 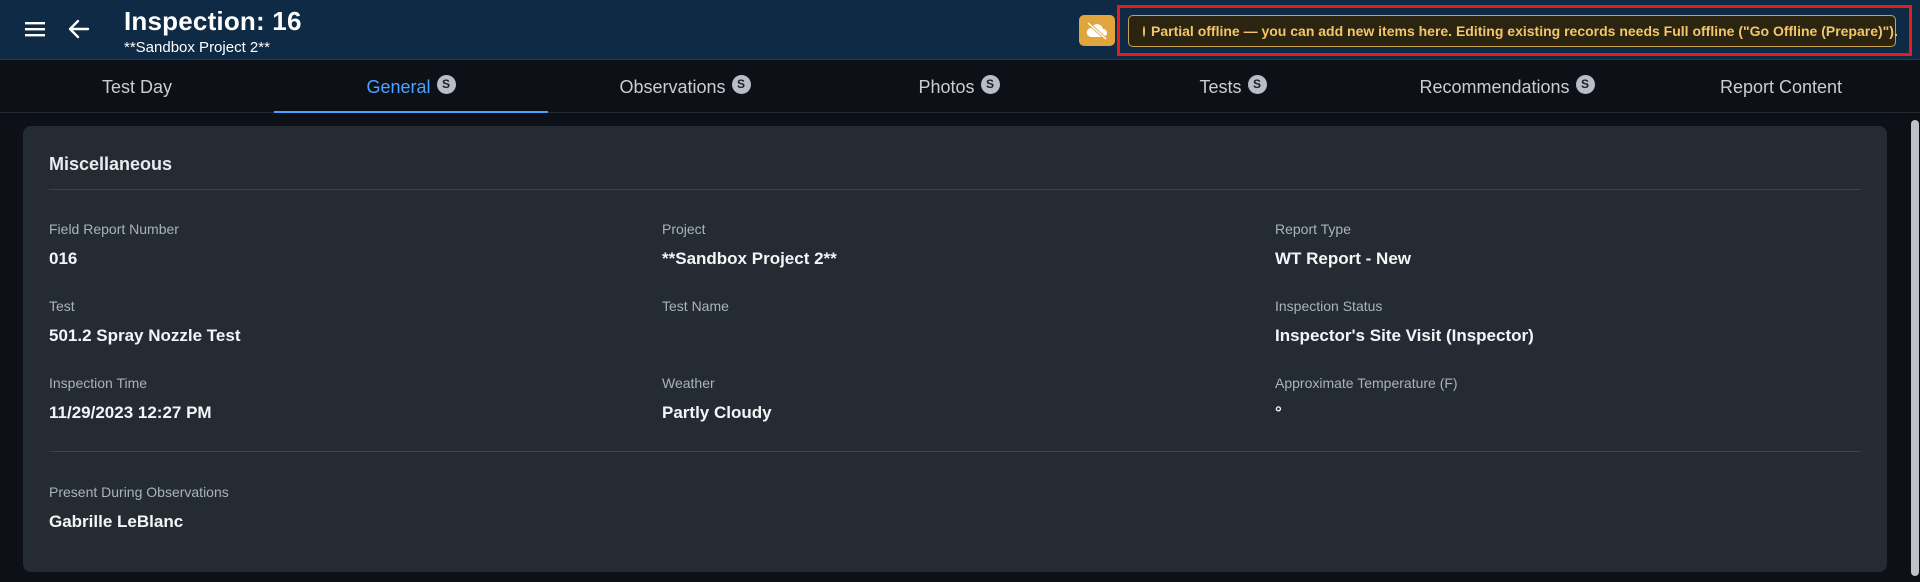 What do you see at coordinates (672, 86) in the screenshot?
I see `tab-label: Observations` at bounding box center [672, 86].